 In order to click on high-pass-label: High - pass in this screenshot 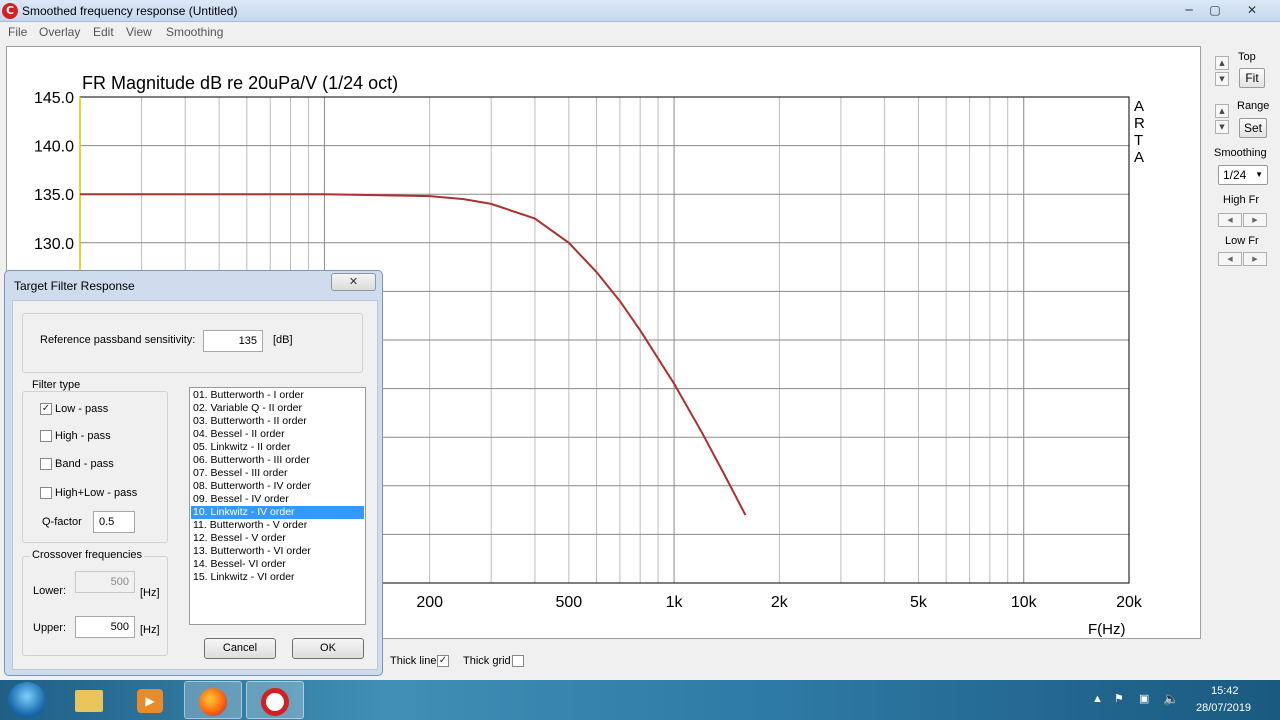, I will do `click(83, 436)`.